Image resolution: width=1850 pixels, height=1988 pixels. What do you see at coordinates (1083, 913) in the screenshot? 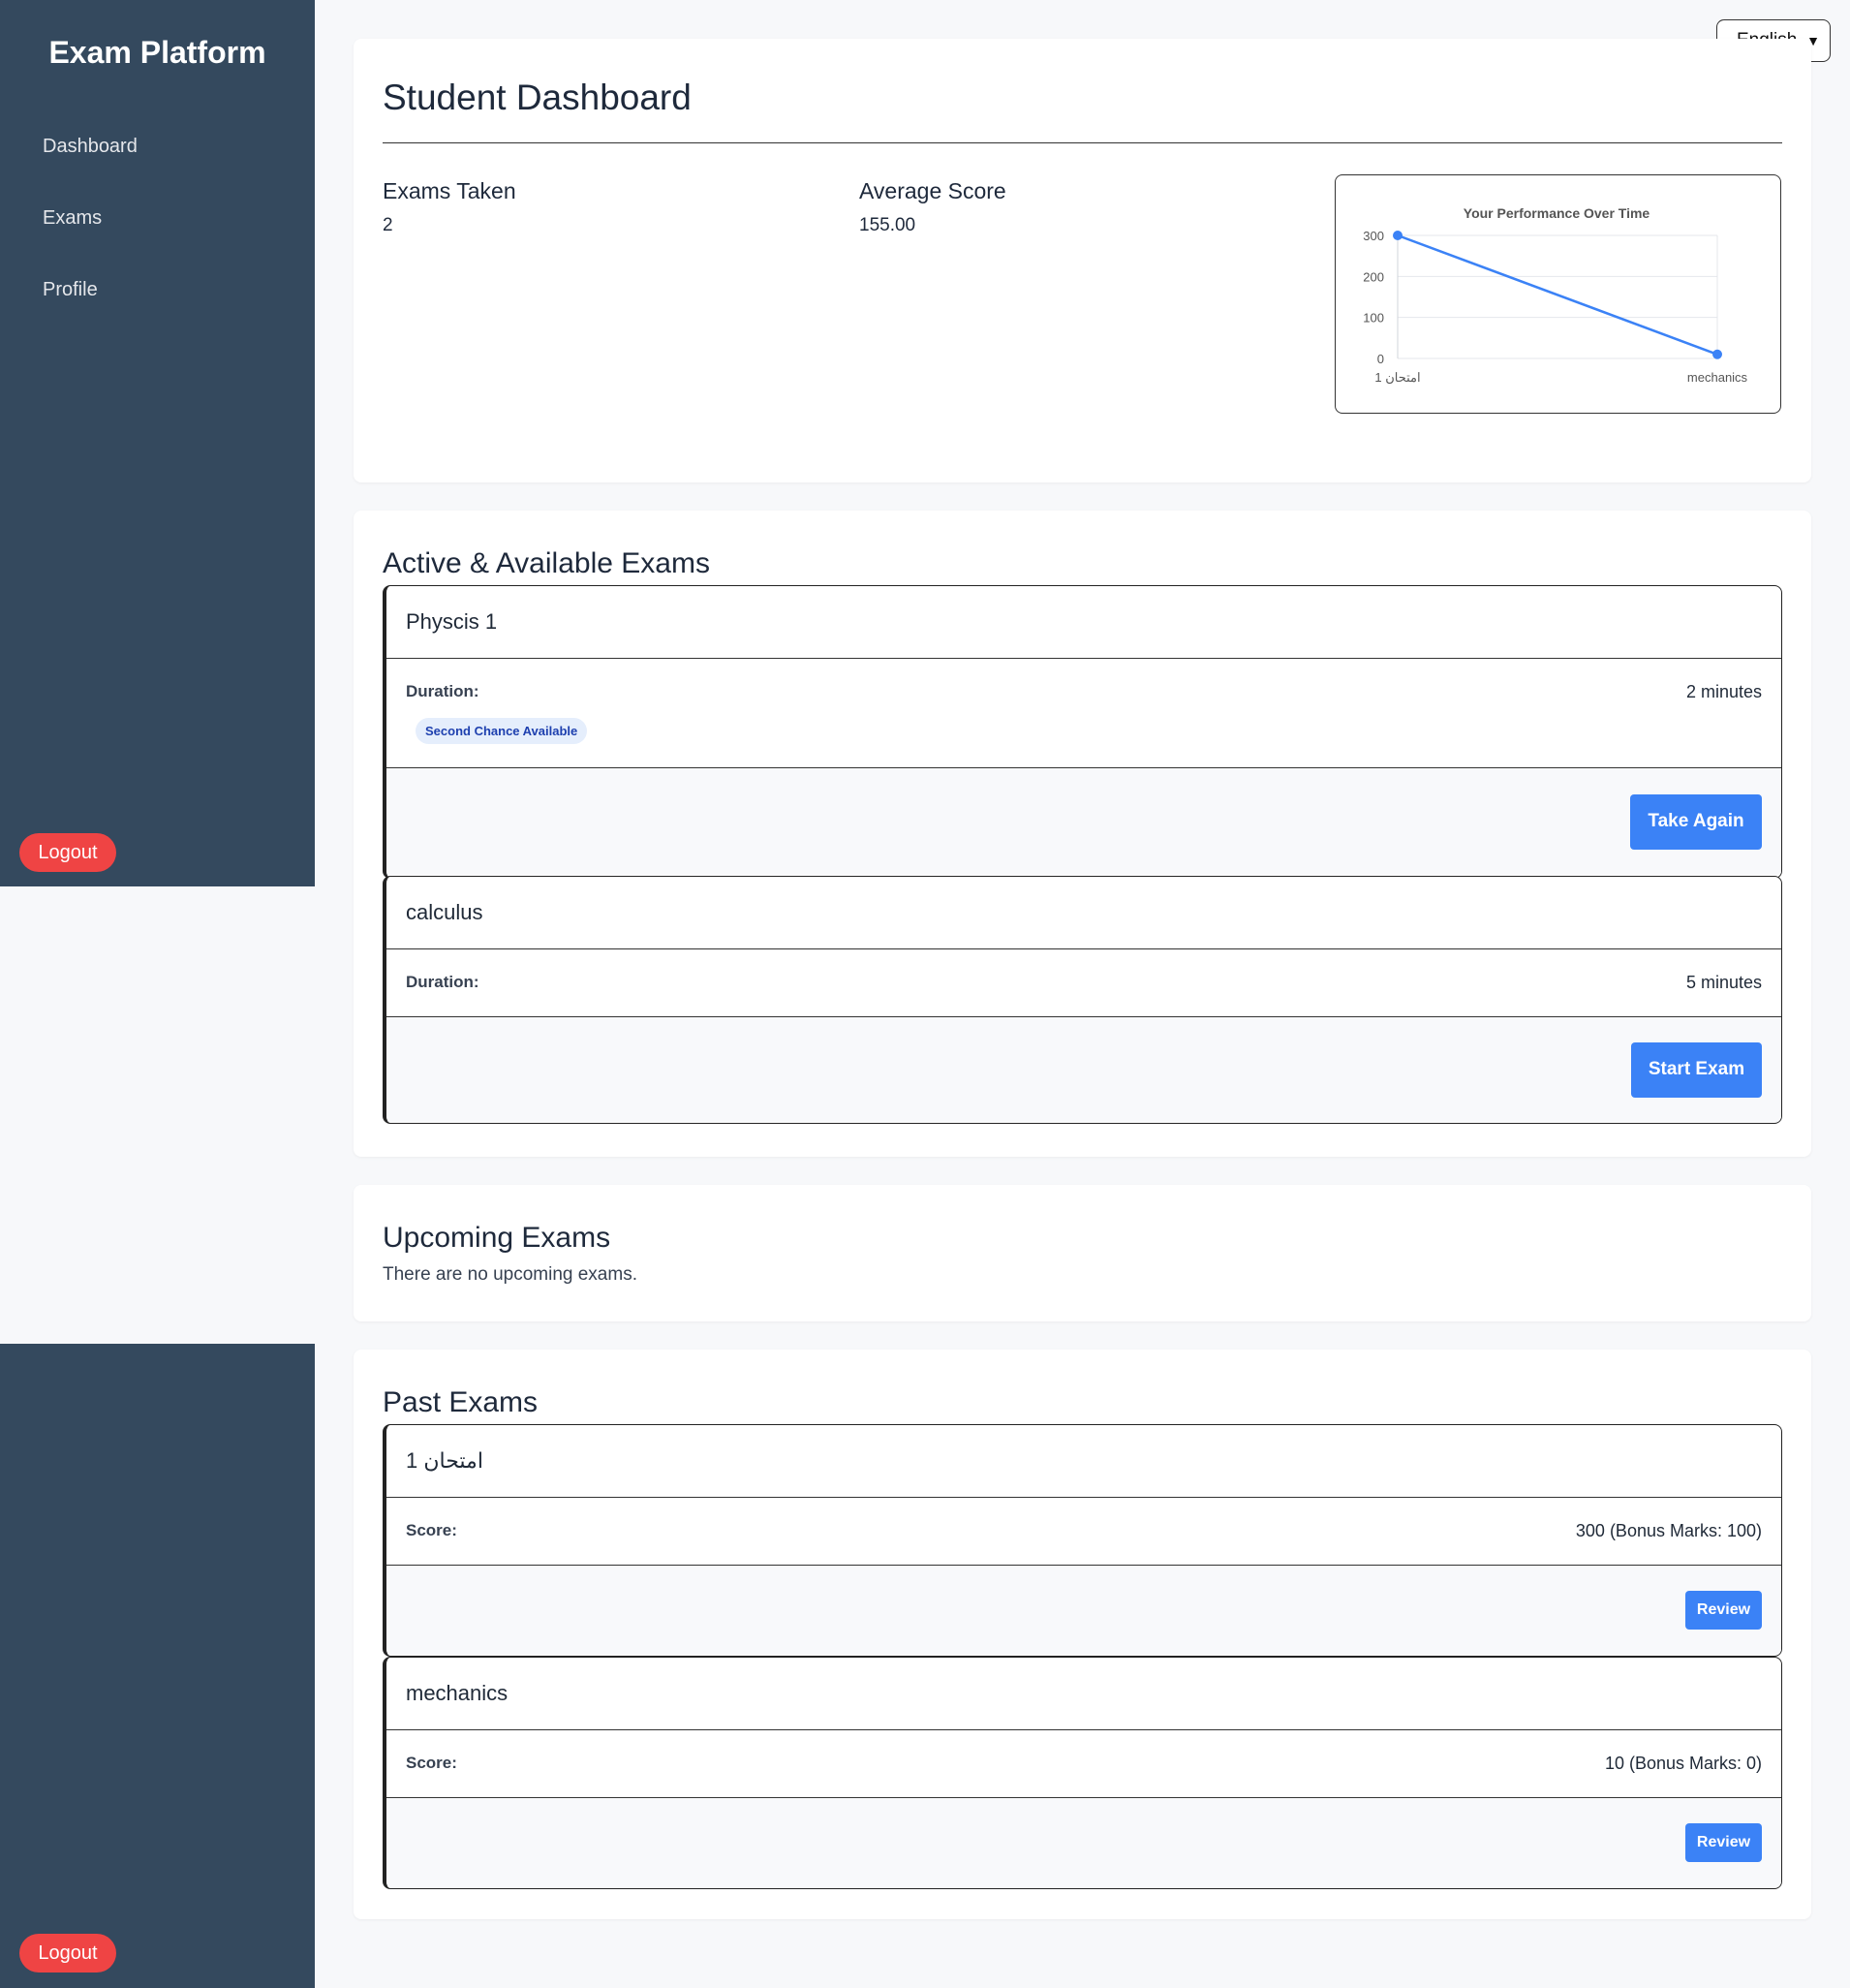
I see `exam-name: calculus` at bounding box center [1083, 913].